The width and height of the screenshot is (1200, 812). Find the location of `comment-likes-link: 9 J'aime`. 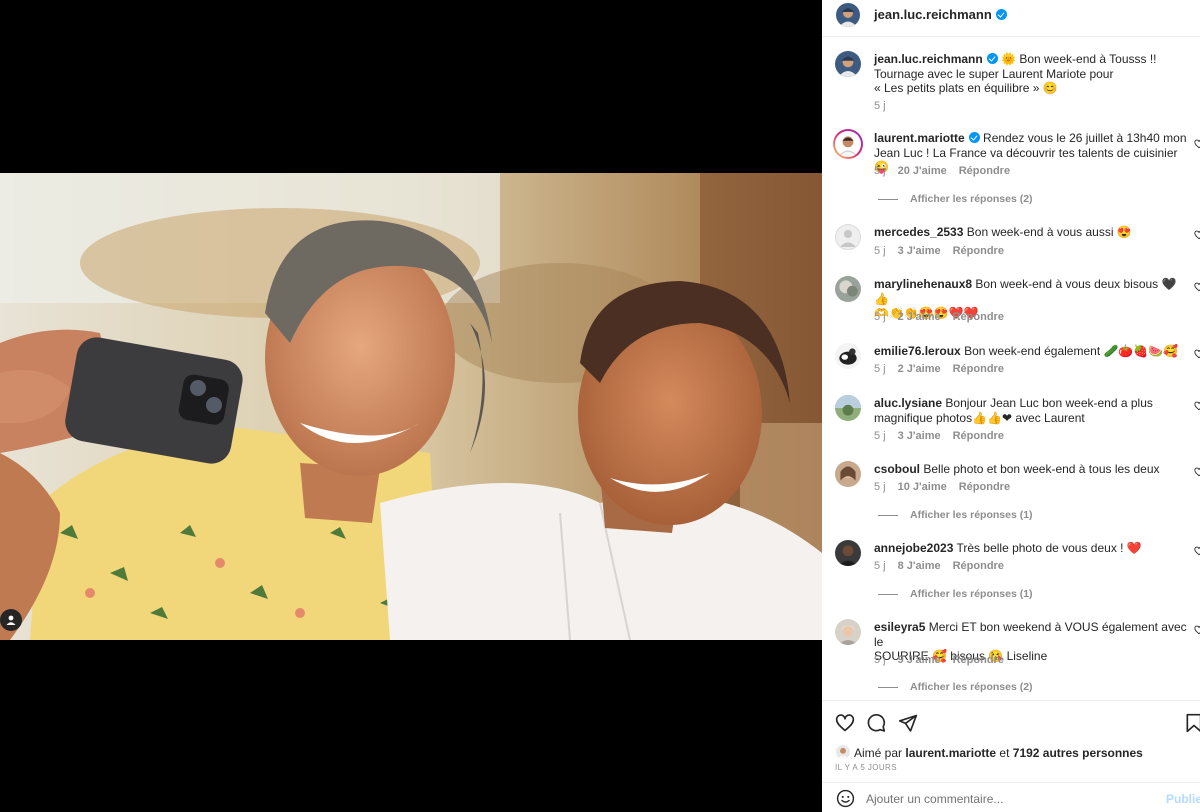

comment-likes-link: 9 J'aime is located at coordinates (919, 660).